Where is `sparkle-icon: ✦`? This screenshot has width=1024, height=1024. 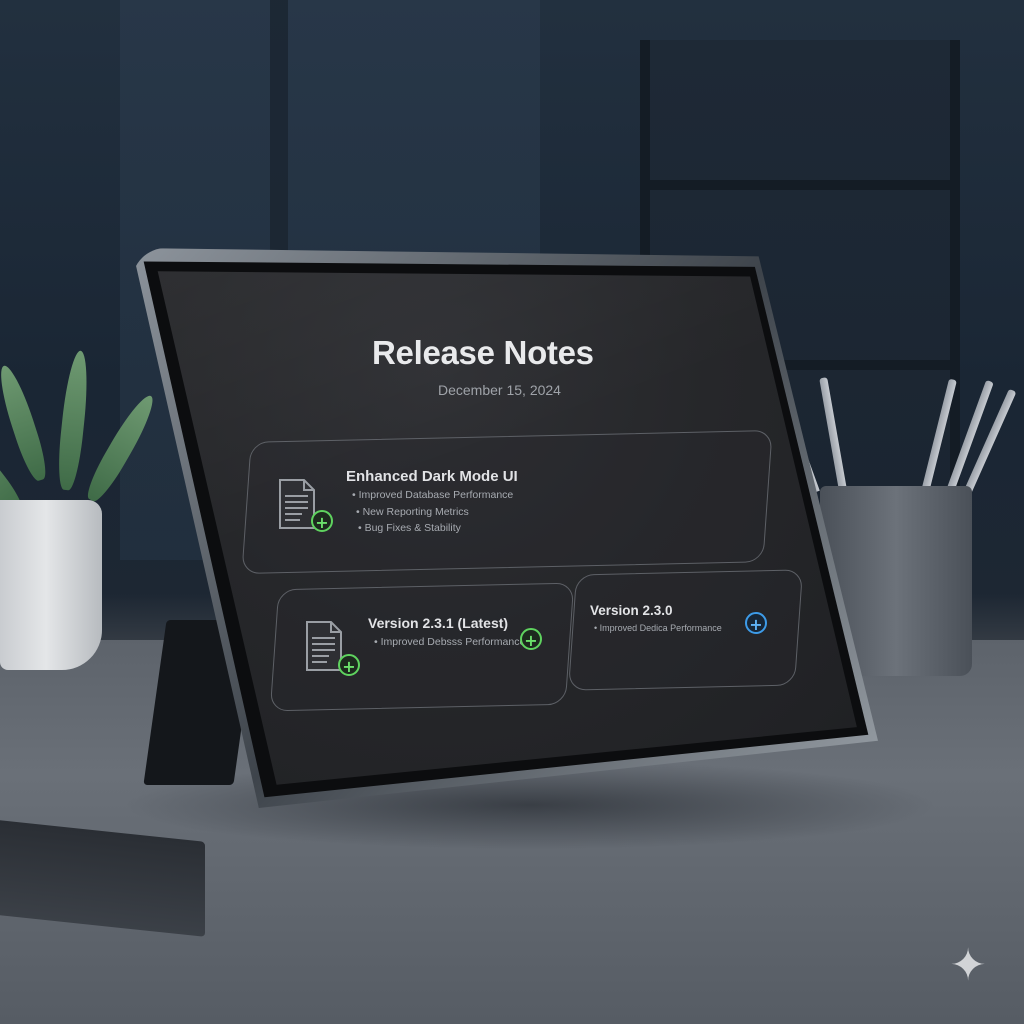
sparkle-icon: ✦ is located at coordinates (968, 965).